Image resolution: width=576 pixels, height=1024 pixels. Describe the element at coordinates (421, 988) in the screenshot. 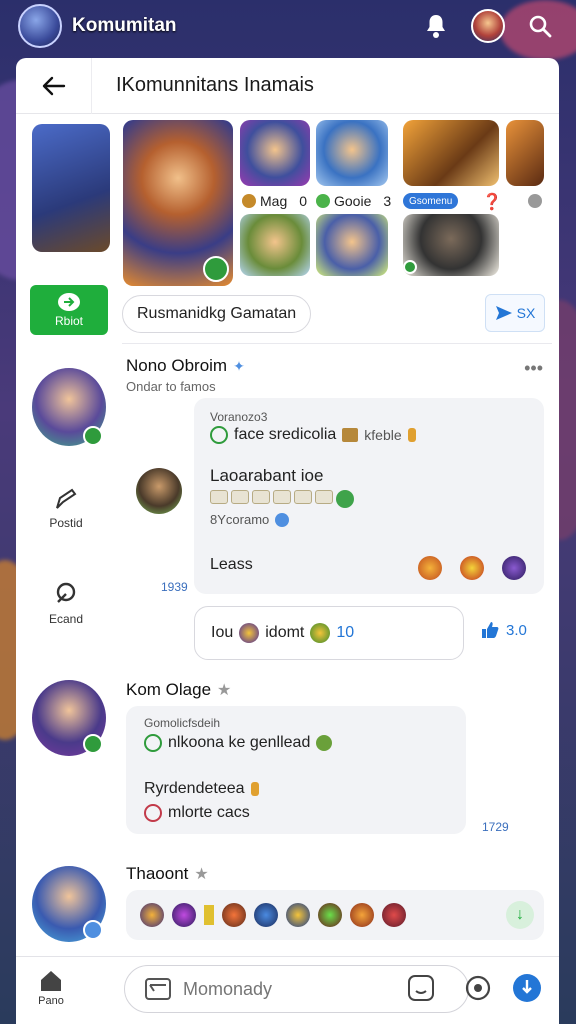

I see `emoji-icon` at that location.